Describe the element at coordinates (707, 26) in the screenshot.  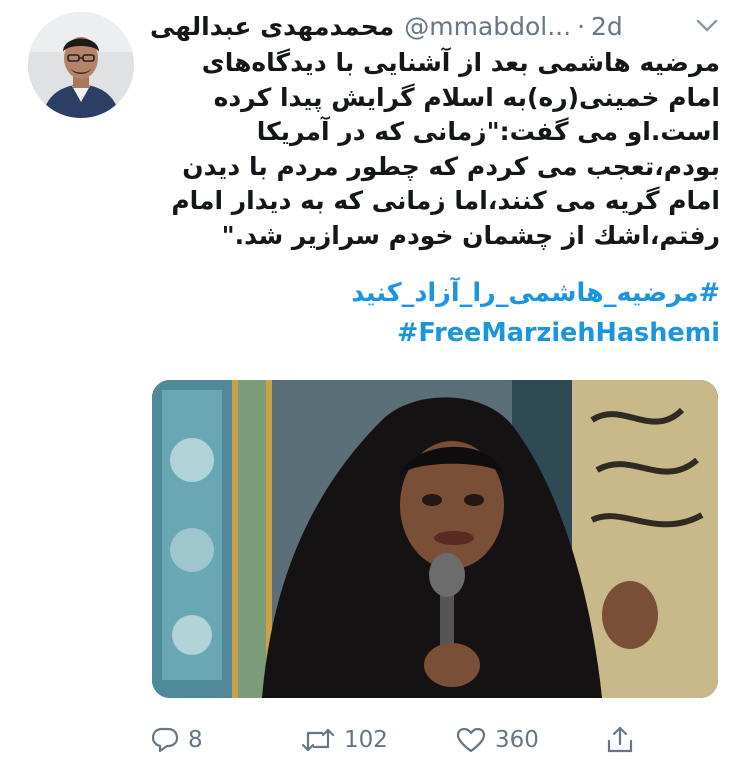
I see `chevron-down-icon` at that location.